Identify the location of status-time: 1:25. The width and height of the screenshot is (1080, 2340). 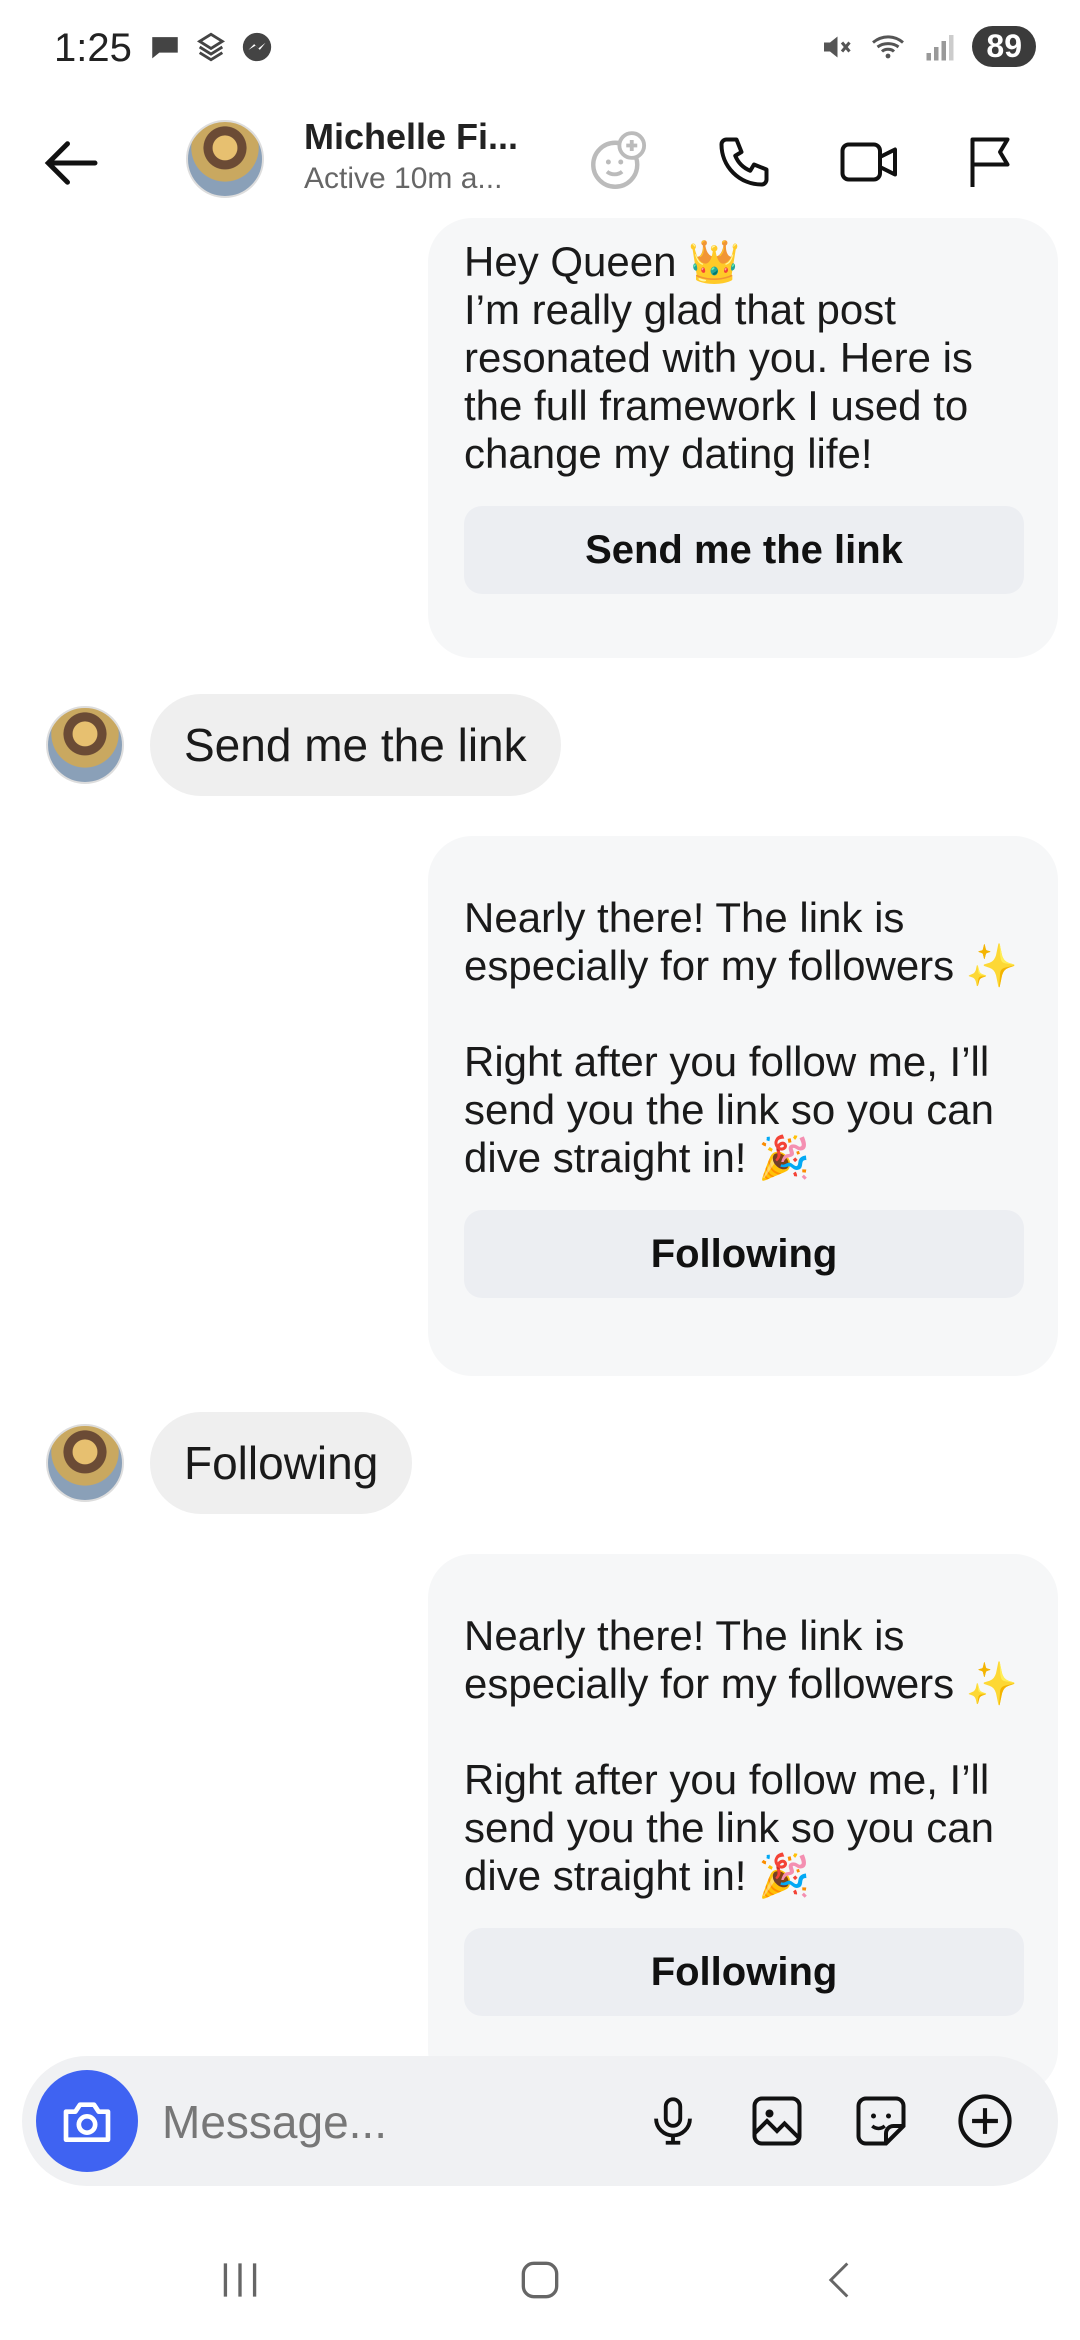
(93, 48).